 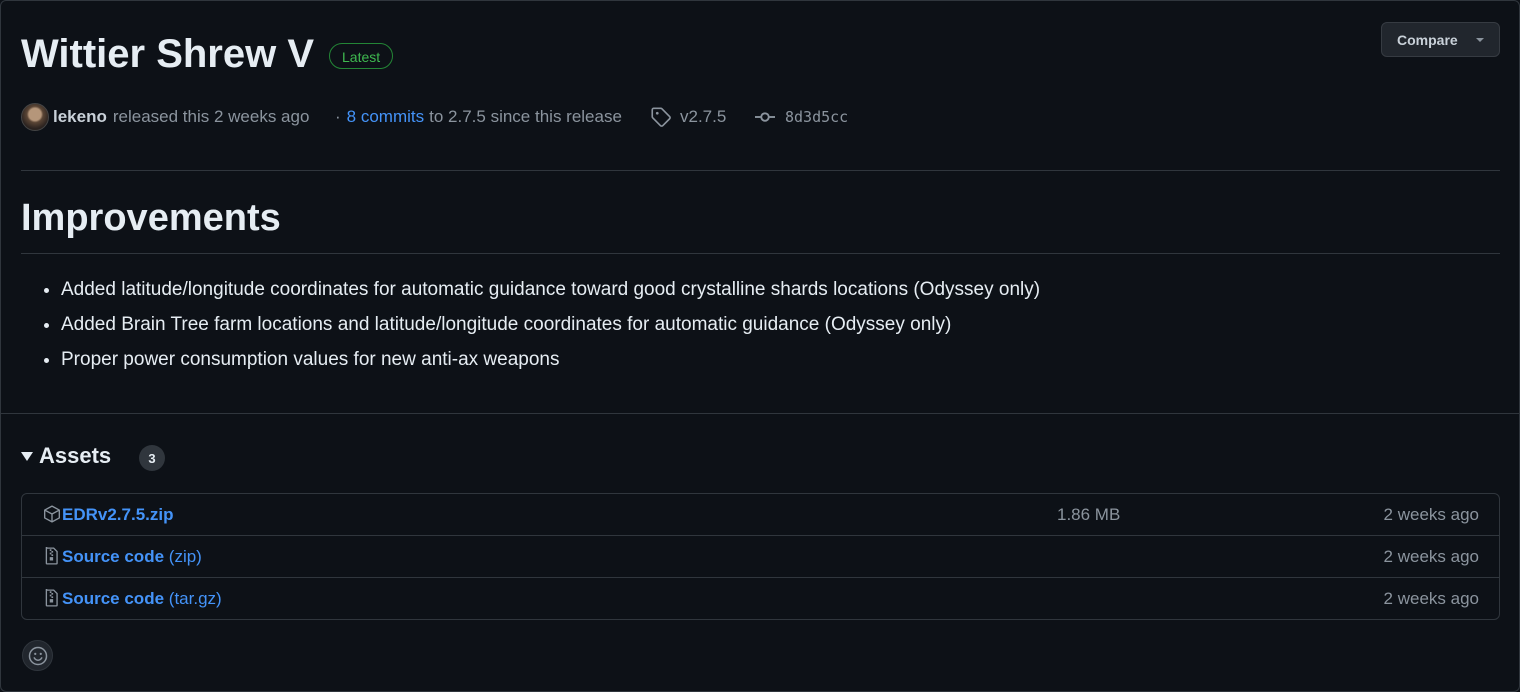 I want to click on asset-row: Source code (tar.gz) 2 weeks ago, so click(x=760, y=598).